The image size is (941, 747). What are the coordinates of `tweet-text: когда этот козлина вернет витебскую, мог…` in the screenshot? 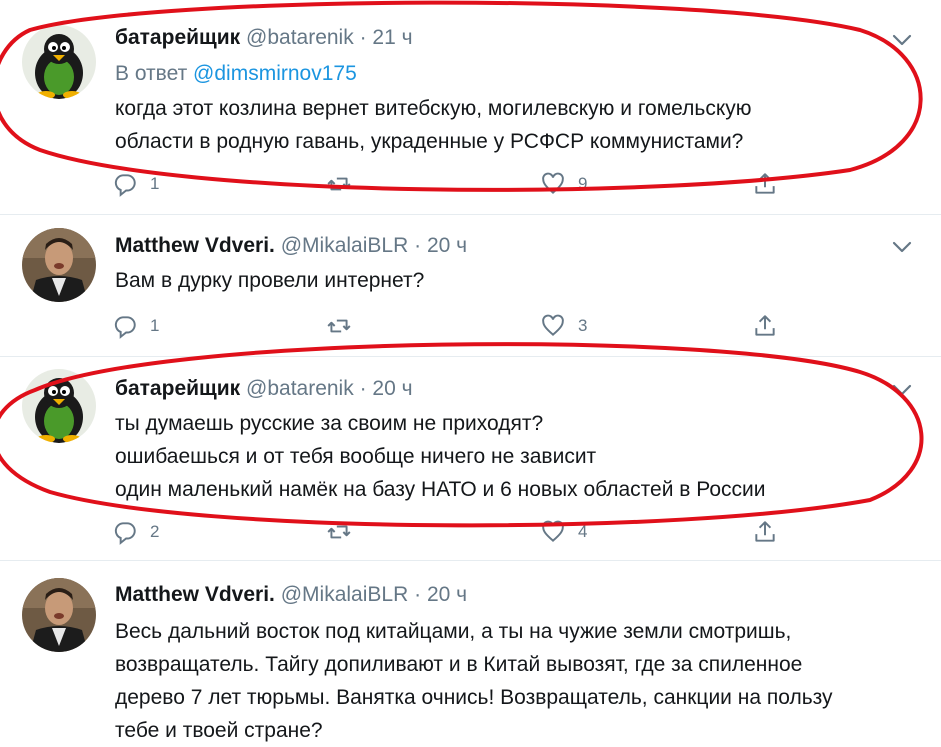 It's located at (433, 125).